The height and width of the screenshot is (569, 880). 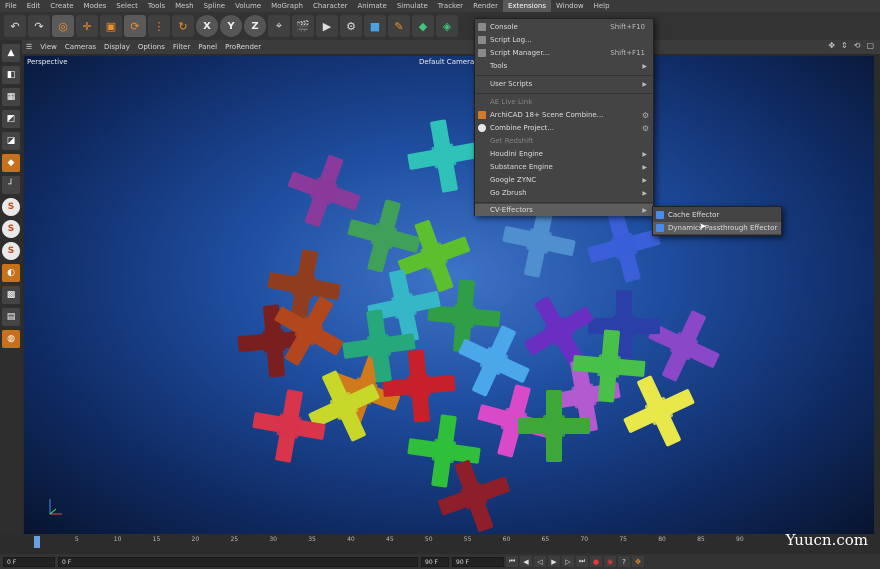 What do you see at coordinates (740, 539) in the screenshot?
I see `timeline-tick-label: 90` at bounding box center [740, 539].